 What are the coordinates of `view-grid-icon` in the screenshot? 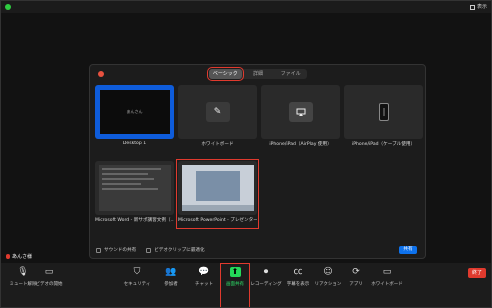 It's located at (472, 7).